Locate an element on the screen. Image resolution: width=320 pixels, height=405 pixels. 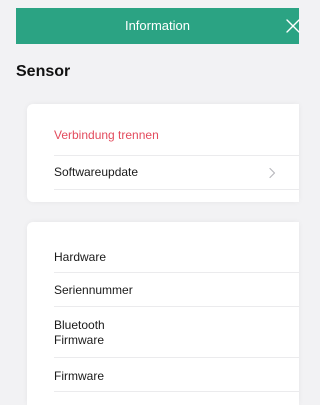
chevron-right-icon is located at coordinates (272, 173).